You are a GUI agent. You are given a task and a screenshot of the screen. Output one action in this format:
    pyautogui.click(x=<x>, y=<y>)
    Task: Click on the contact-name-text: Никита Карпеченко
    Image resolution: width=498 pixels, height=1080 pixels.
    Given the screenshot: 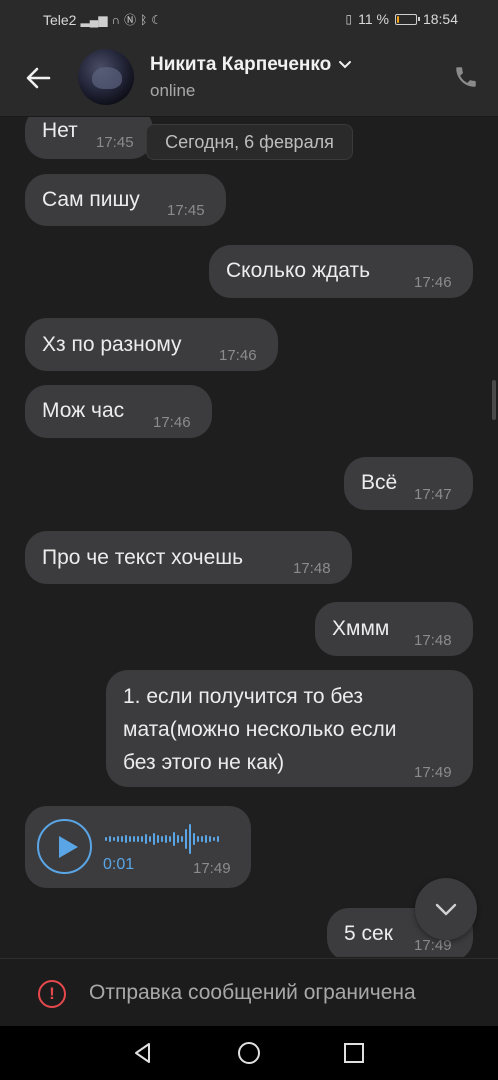 What is the action you would take?
    pyautogui.click(x=241, y=64)
    